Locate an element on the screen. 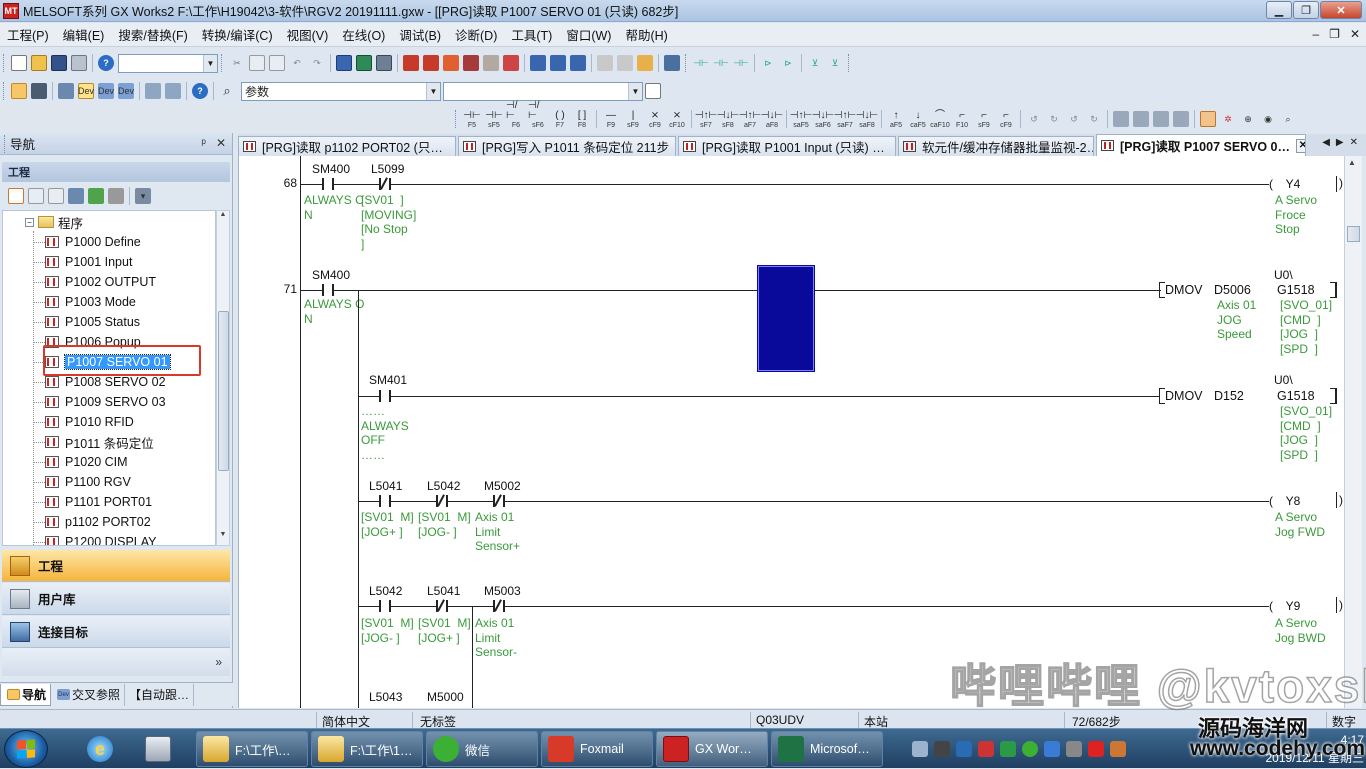 This screenshot has height=769, width=1366. pin-icon: ᵖ is located at coordinates (203, 143).